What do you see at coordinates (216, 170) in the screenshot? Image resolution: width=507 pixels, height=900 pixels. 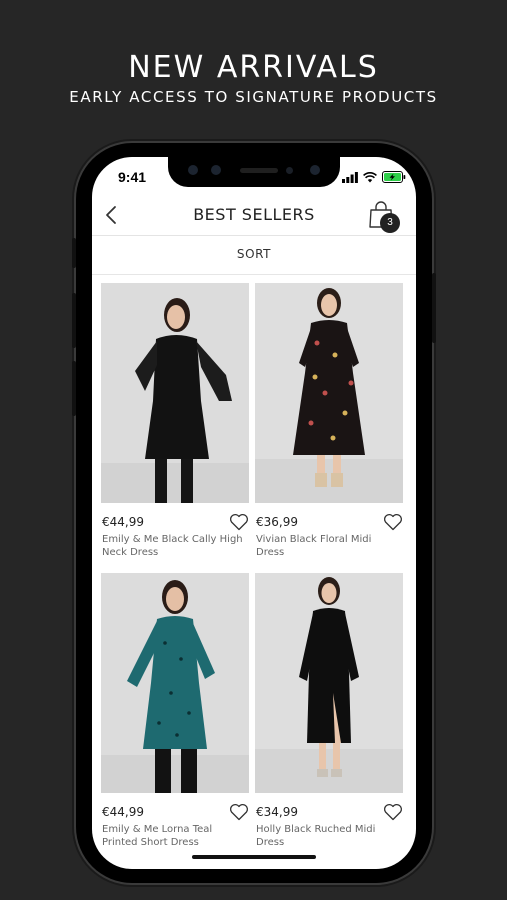 I see `sensor-icon` at bounding box center [216, 170].